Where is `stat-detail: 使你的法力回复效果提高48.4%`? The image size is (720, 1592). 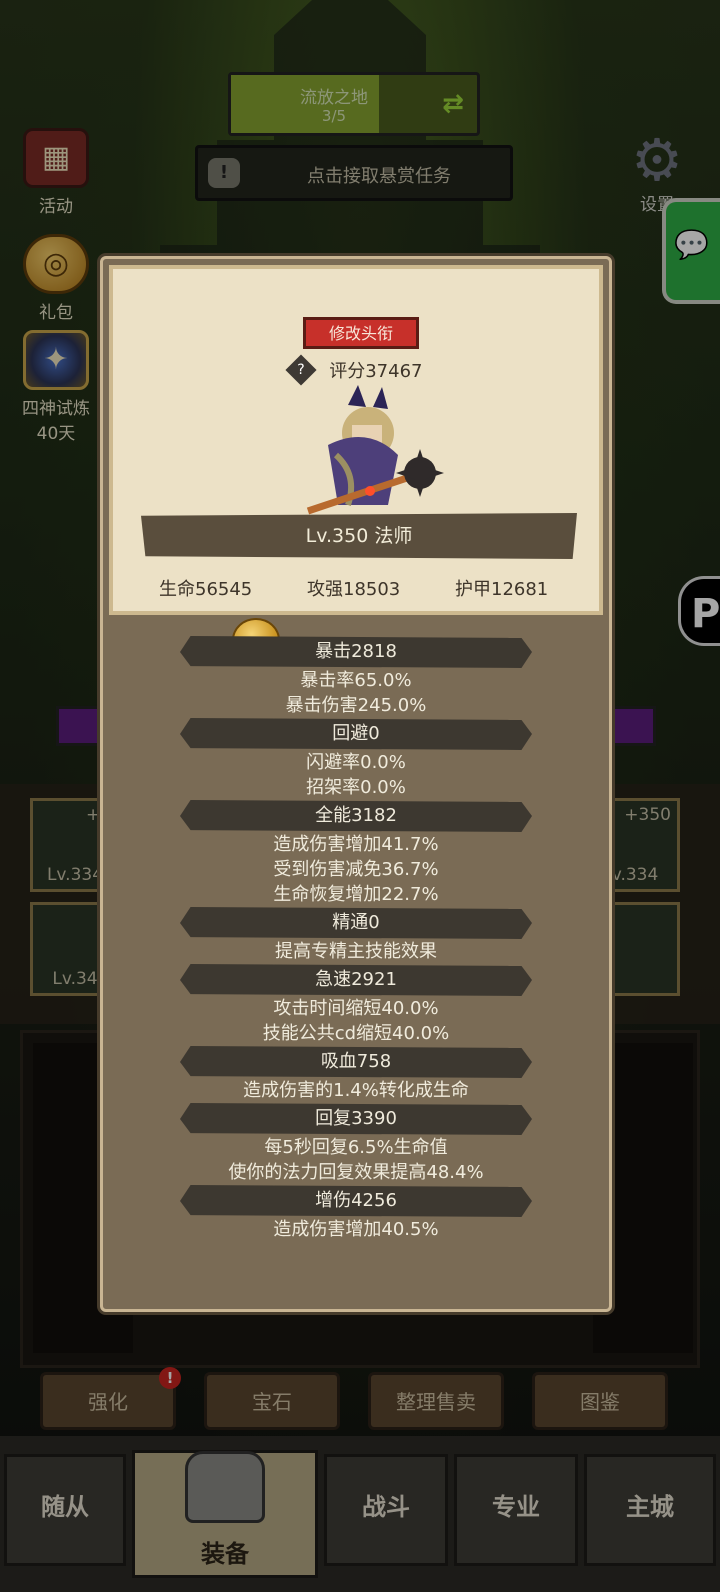 stat-detail: 使你的法力回复效果提高48.4% is located at coordinates (356, 1172).